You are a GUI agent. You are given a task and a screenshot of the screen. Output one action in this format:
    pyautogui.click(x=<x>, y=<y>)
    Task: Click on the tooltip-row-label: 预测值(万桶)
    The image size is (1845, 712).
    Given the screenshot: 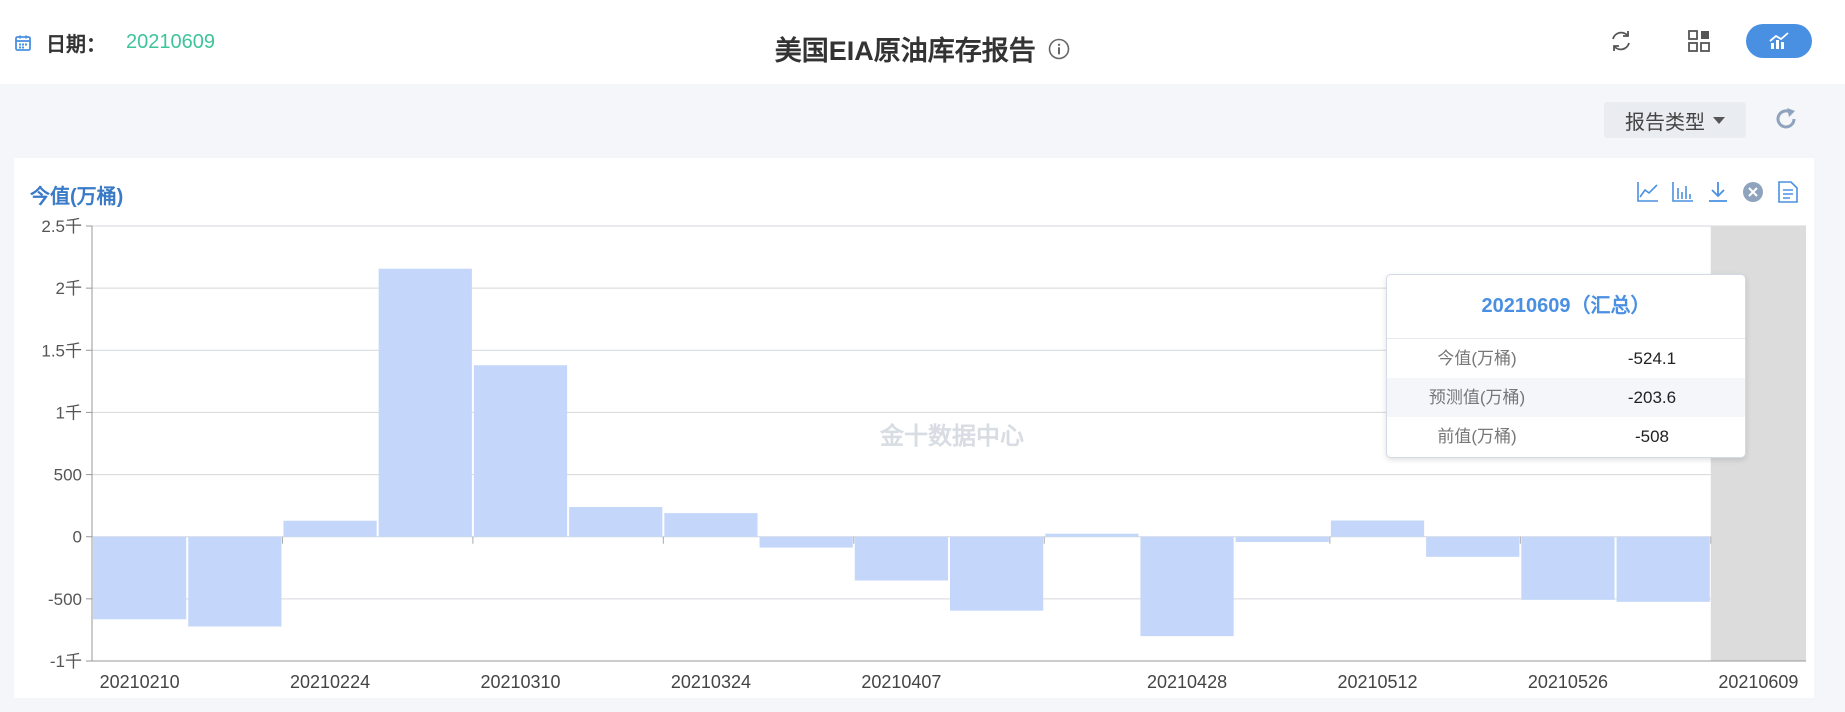 What is the action you would take?
    pyautogui.click(x=1477, y=397)
    